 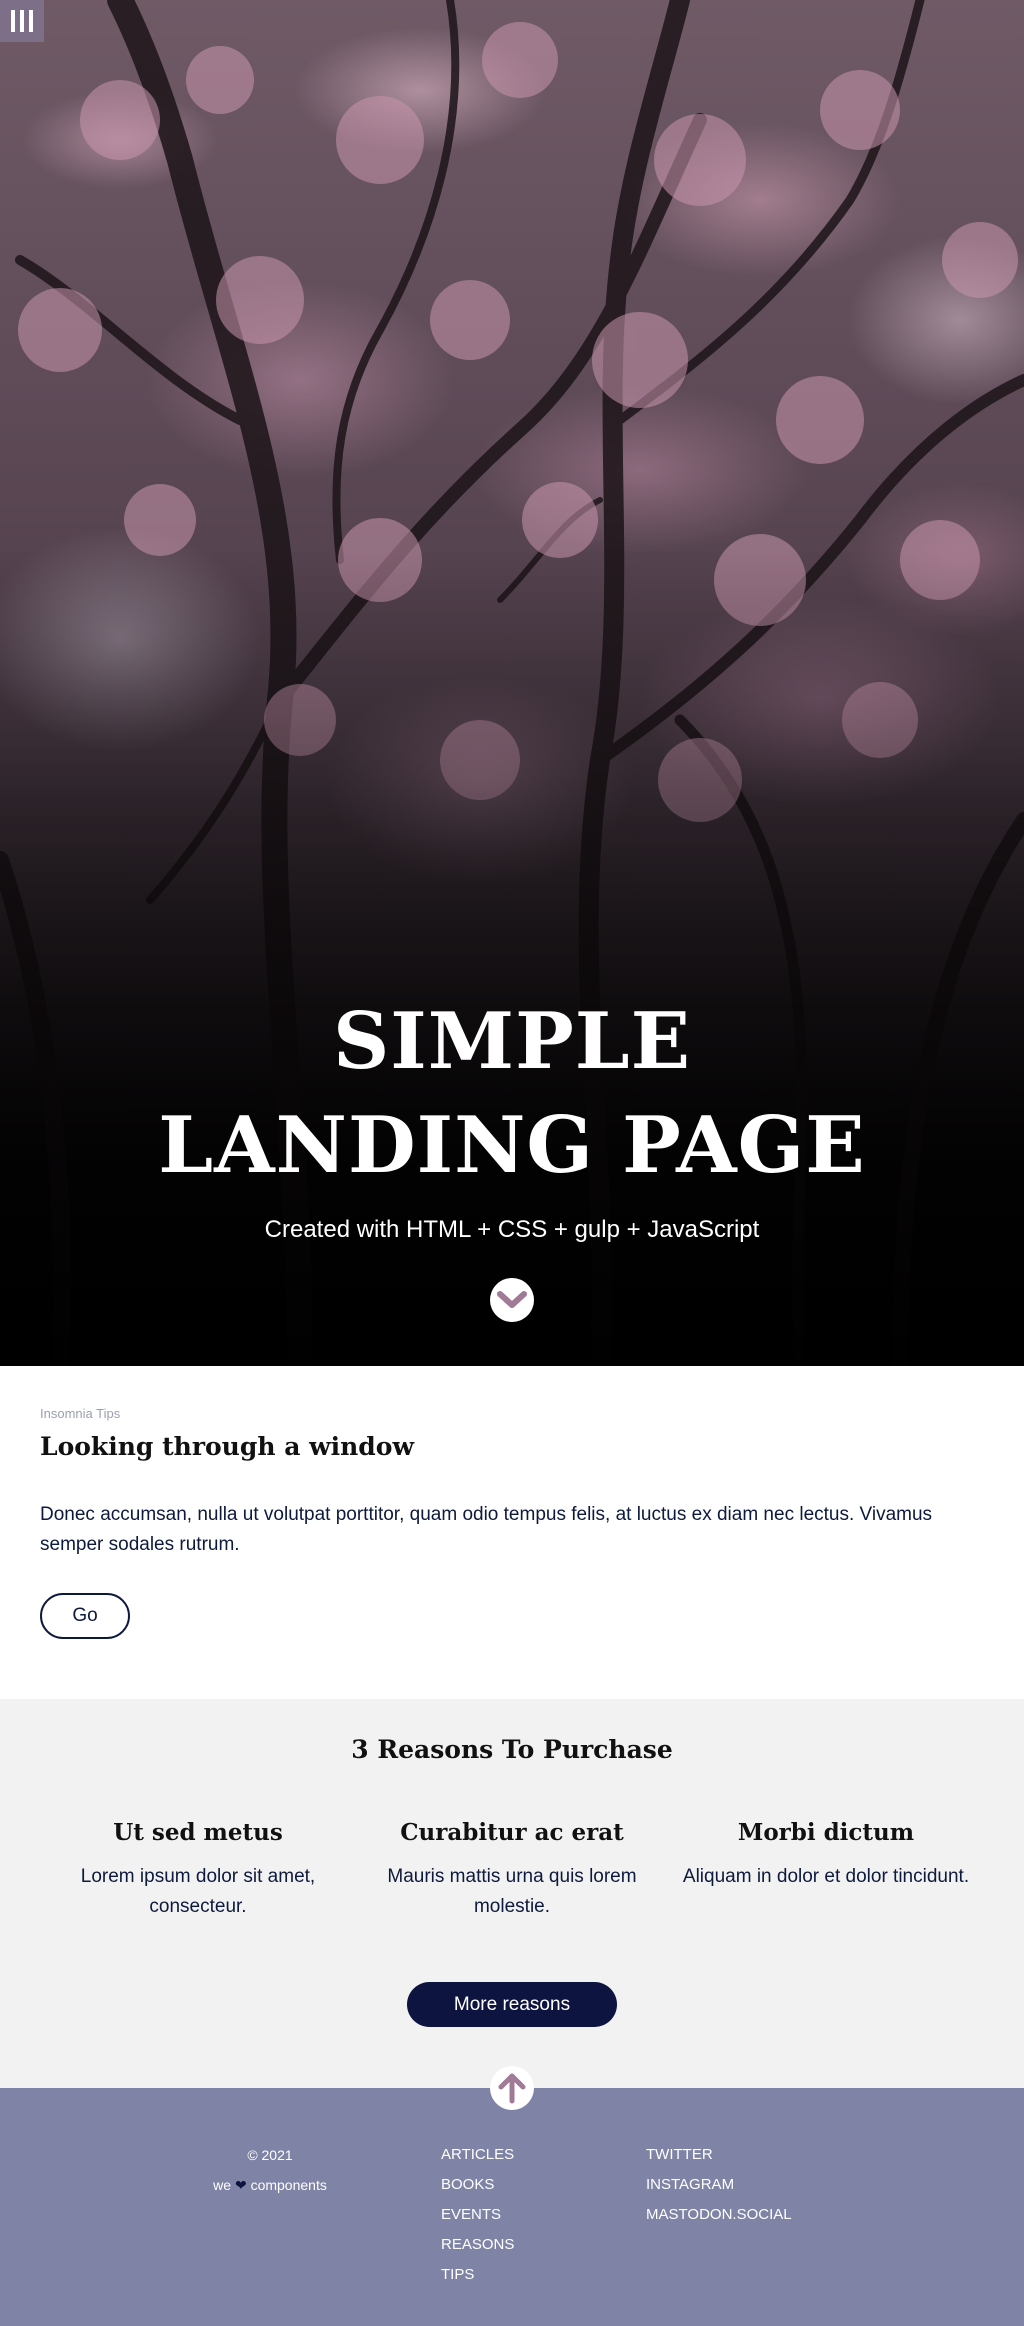 What do you see at coordinates (512, 1041) in the screenshot?
I see `hero-title-line1: SIMPLE` at bounding box center [512, 1041].